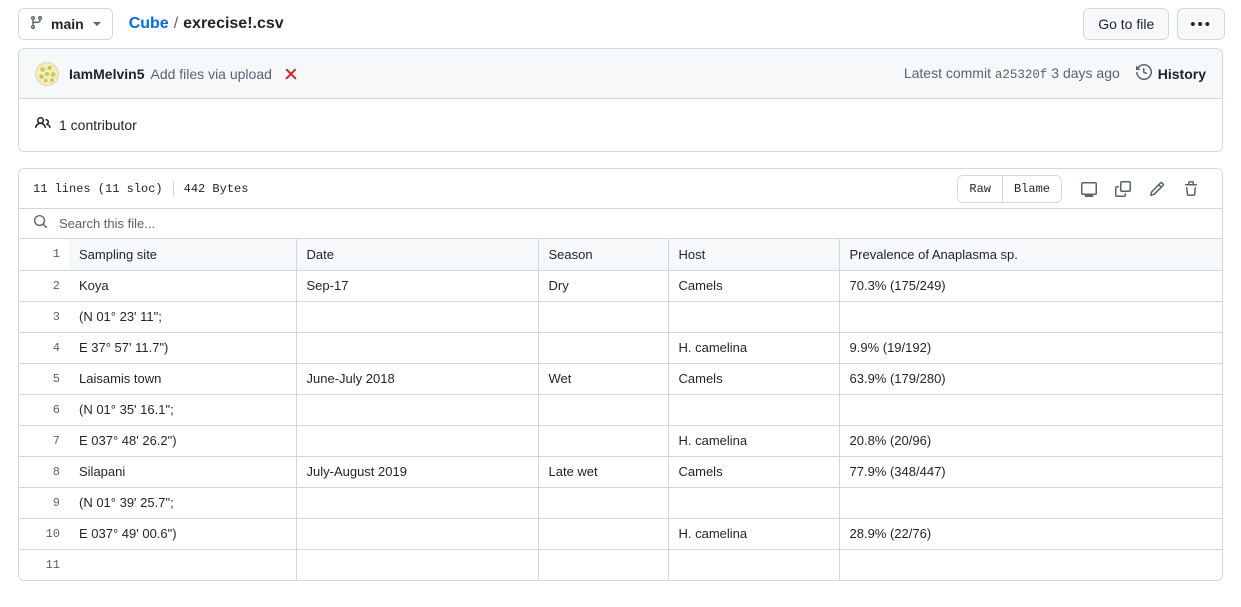 This screenshot has width=1241, height=607. Describe the element at coordinates (98, 188) in the screenshot. I see `file-lines-label: 11 lines (11 sloc)` at that location.